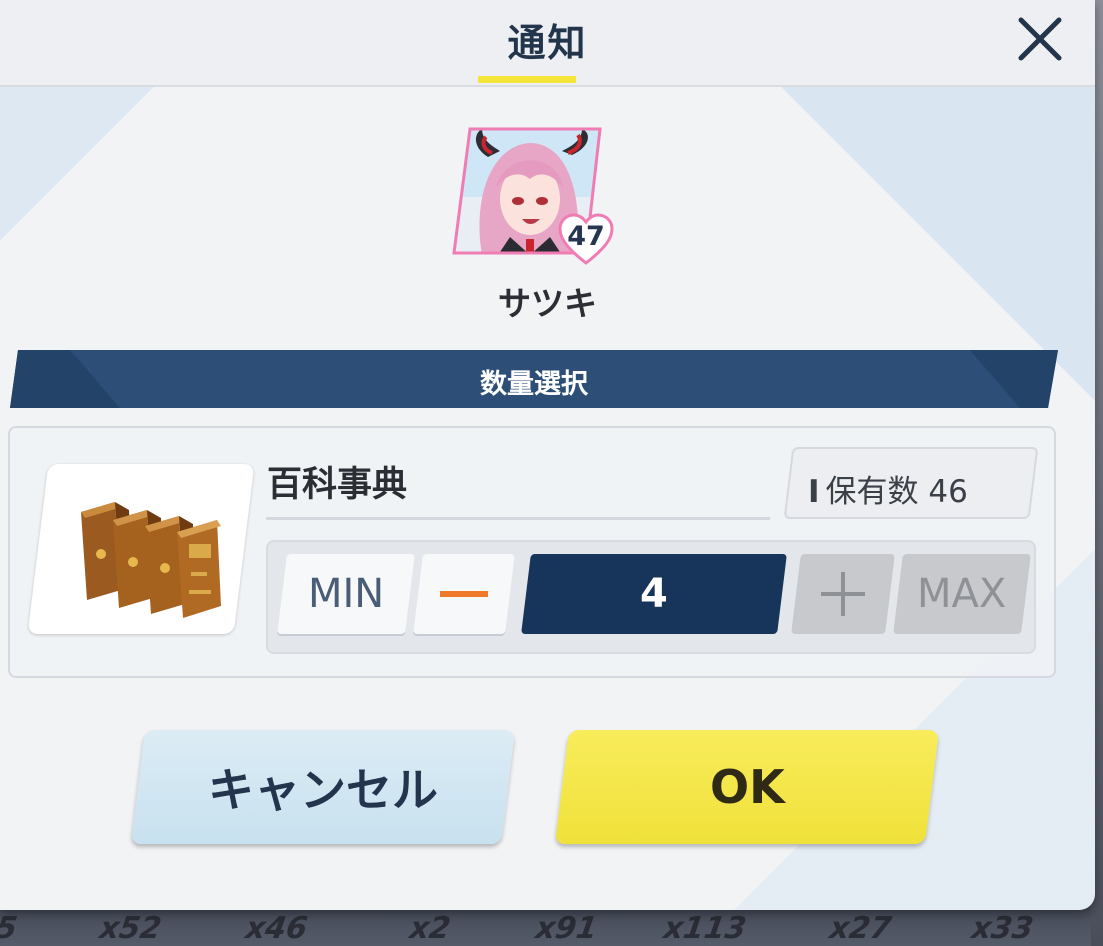 The image size is (1103, 946). What do you see at coordinates (814, 492) in the screenshot?
I see `owned-prefix: I` at bounding box center [814, 492].